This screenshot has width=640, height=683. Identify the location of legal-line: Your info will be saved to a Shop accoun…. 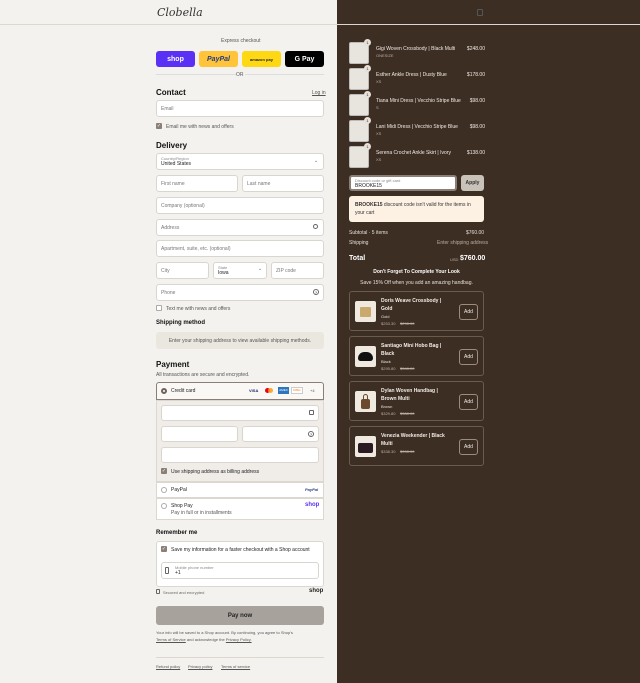
(224, 632).